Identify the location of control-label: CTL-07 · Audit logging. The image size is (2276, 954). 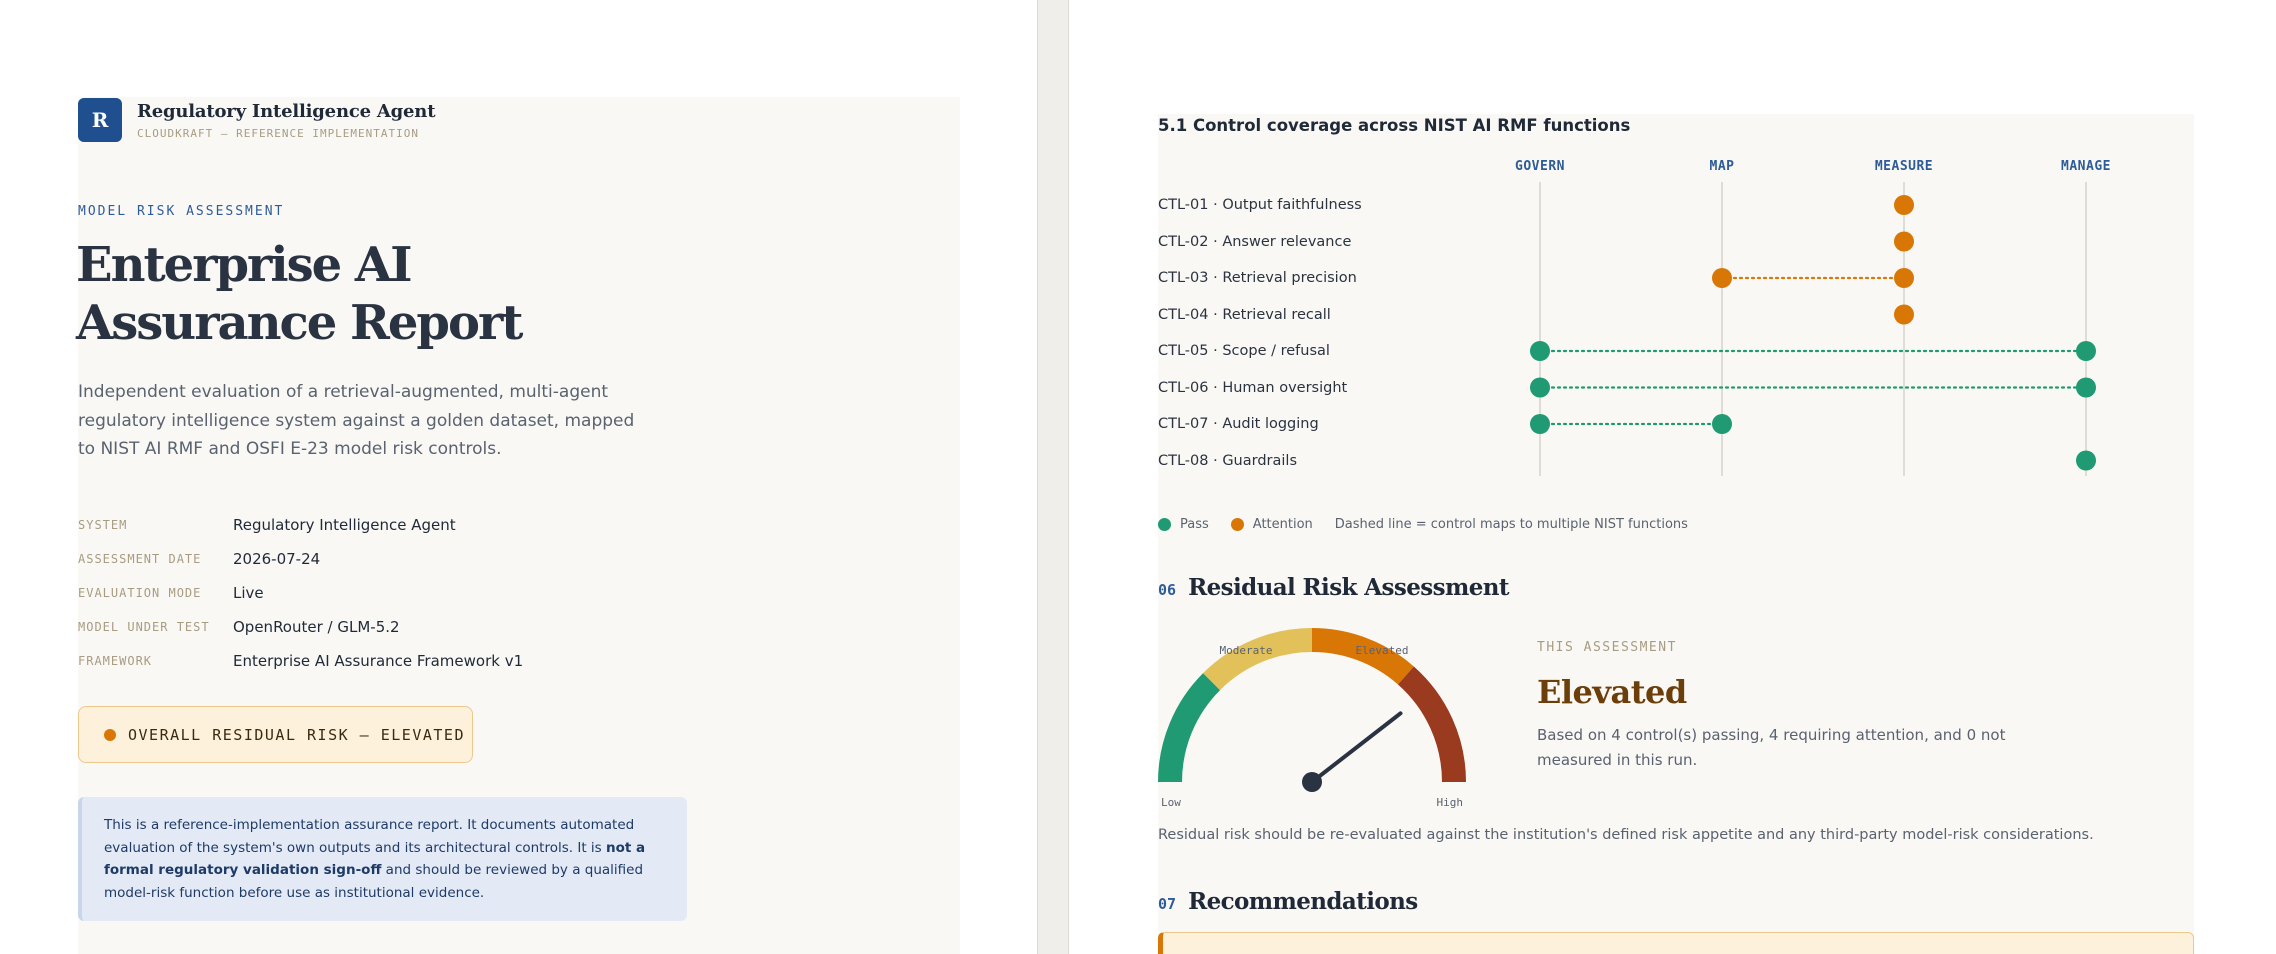
(1238, 424).